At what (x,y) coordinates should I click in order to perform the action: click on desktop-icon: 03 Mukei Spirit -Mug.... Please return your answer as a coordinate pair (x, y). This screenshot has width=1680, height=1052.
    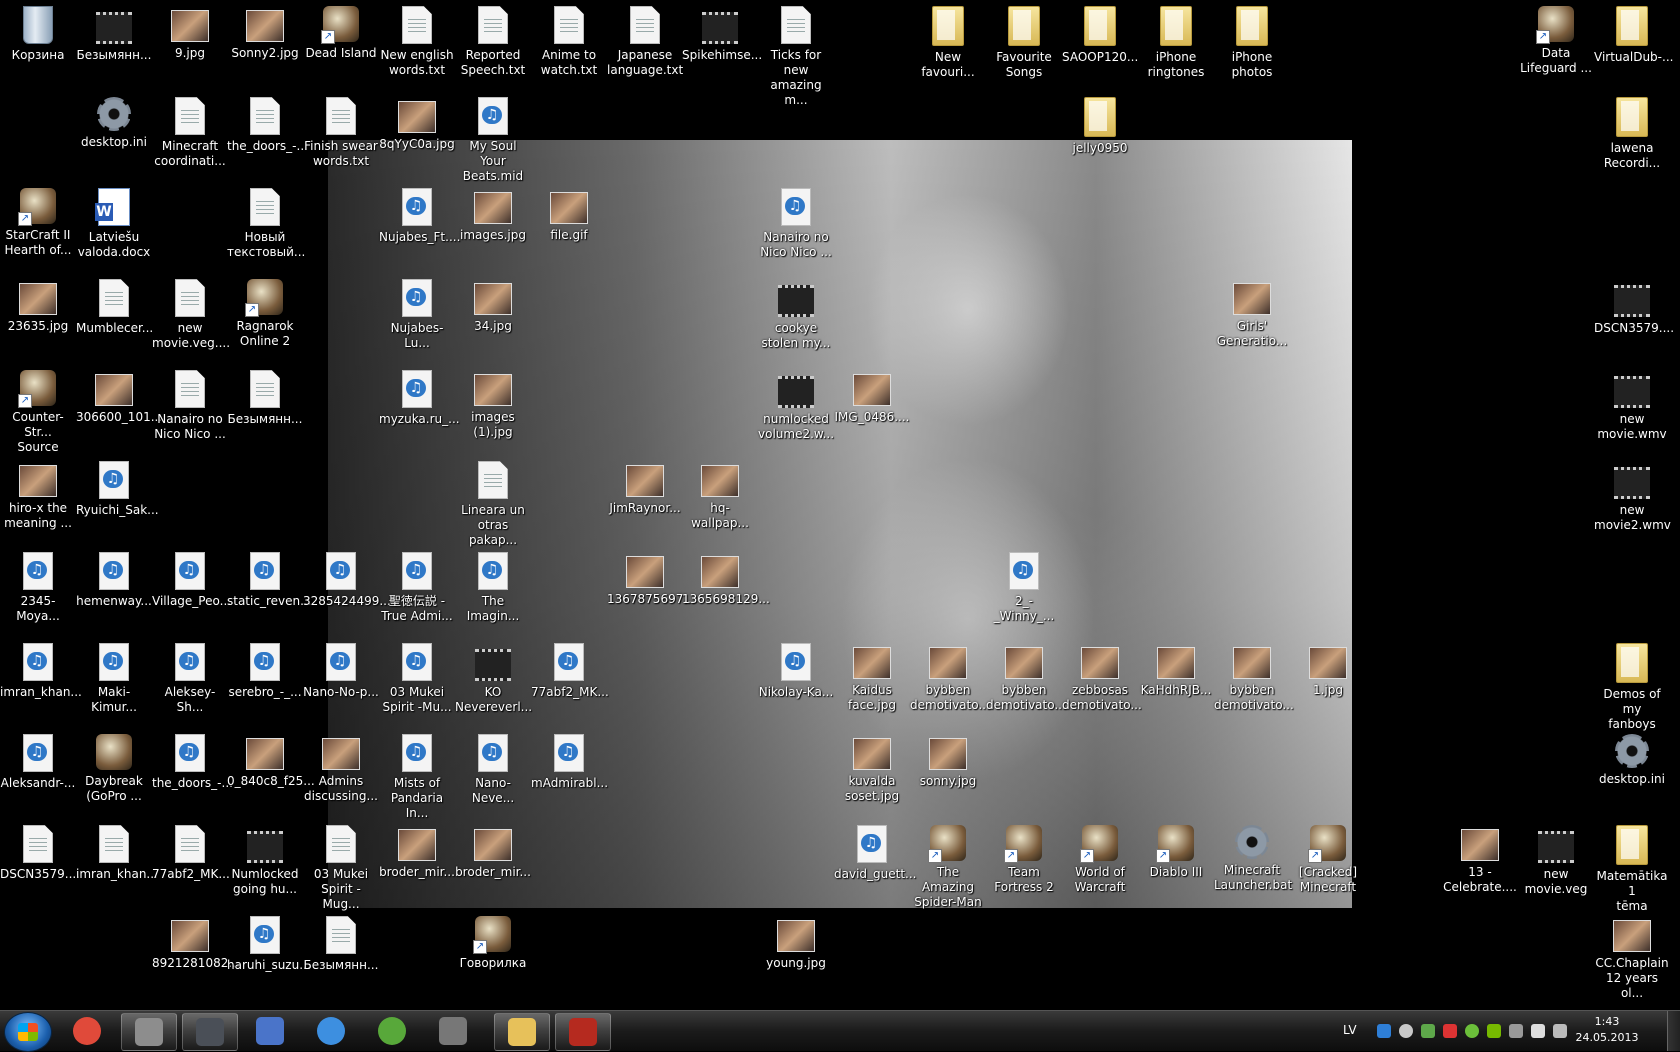
    Looking at the image, I should click on (341, 865).